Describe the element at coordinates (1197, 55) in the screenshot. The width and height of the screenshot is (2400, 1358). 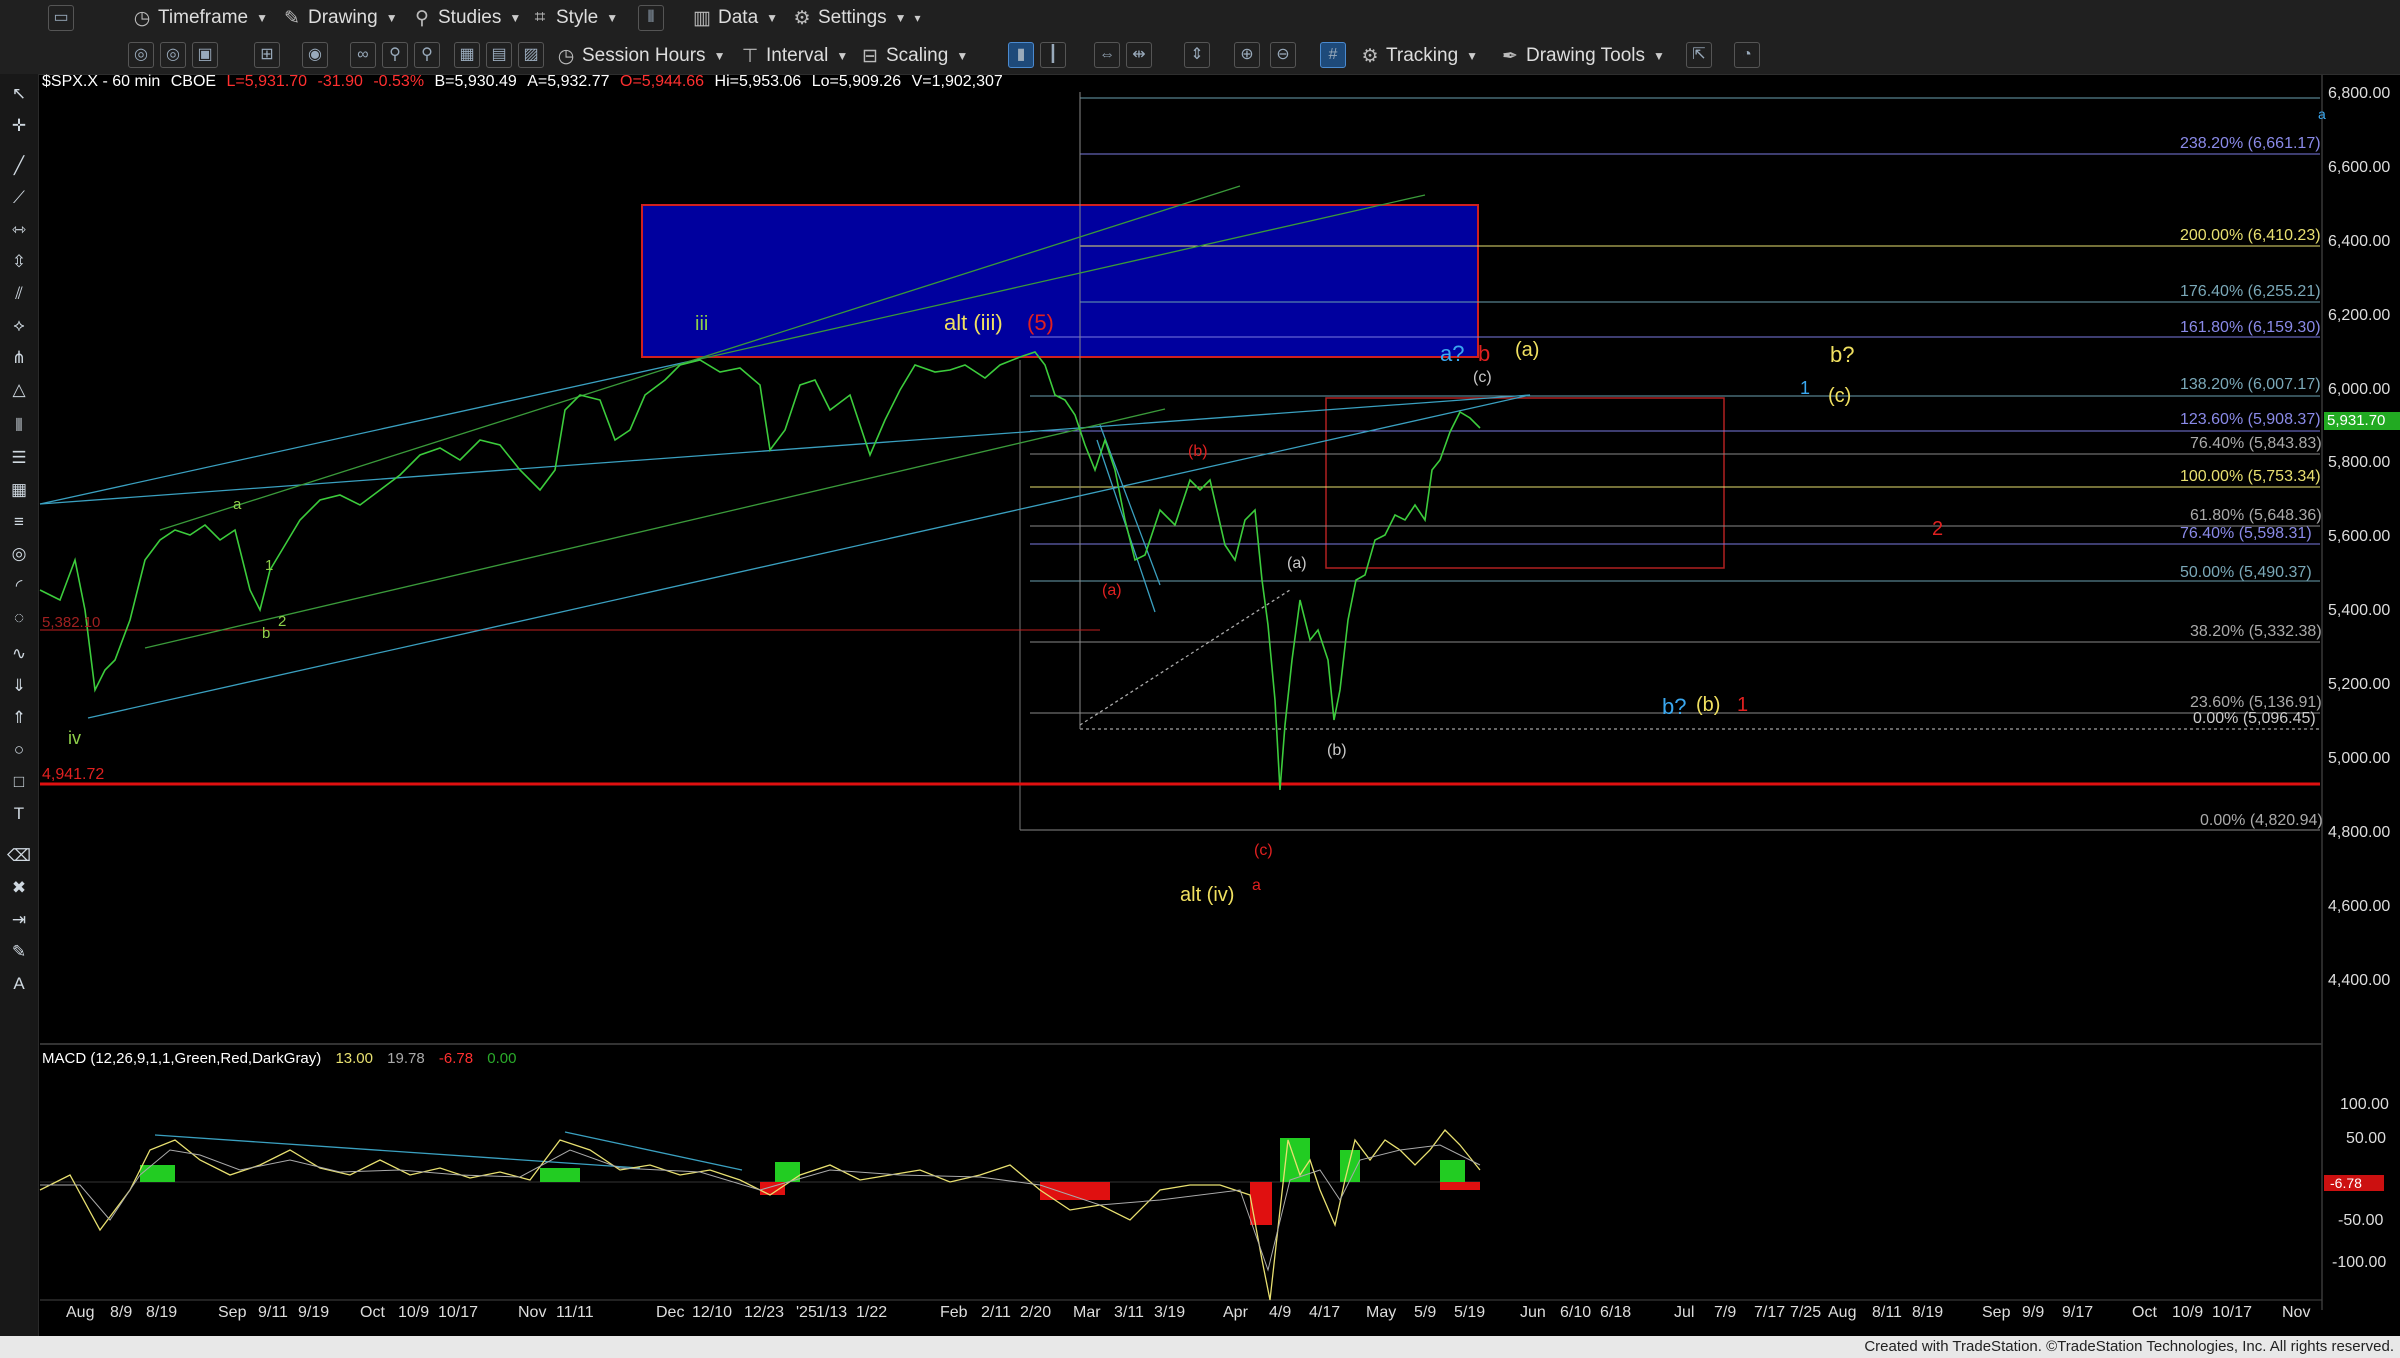
I see `shift-icon: ⇕` at that location.